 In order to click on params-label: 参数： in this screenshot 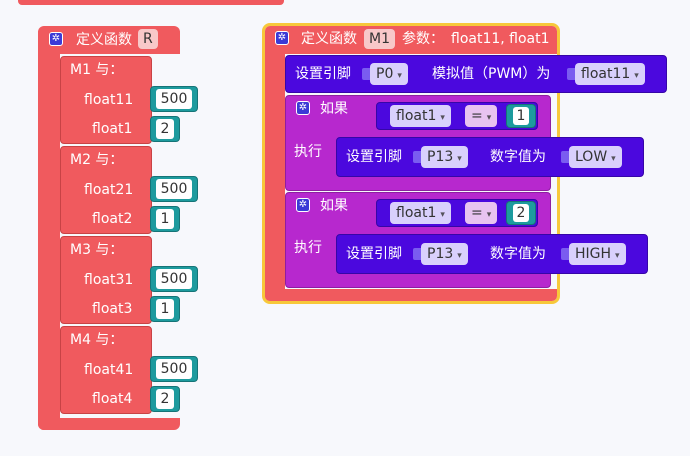, I will do `click(423, 39)`.